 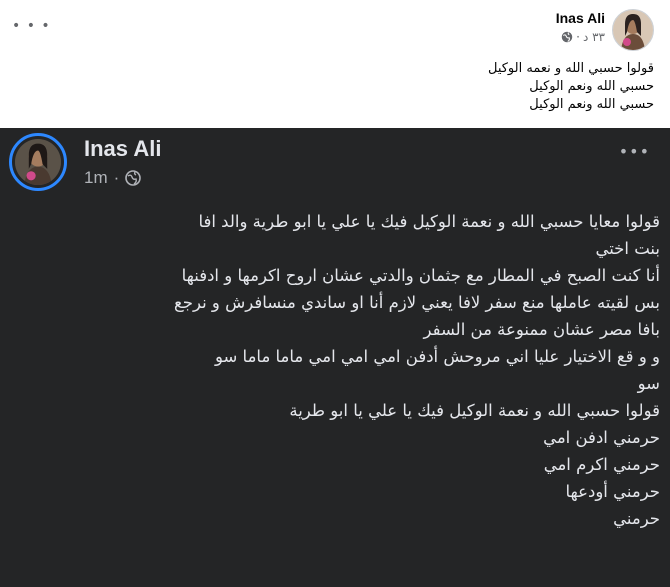 What do you see at coordinates (636, 518) in the screenshot?
I see `post-line: حرمني` at bounding box center [636, 518].